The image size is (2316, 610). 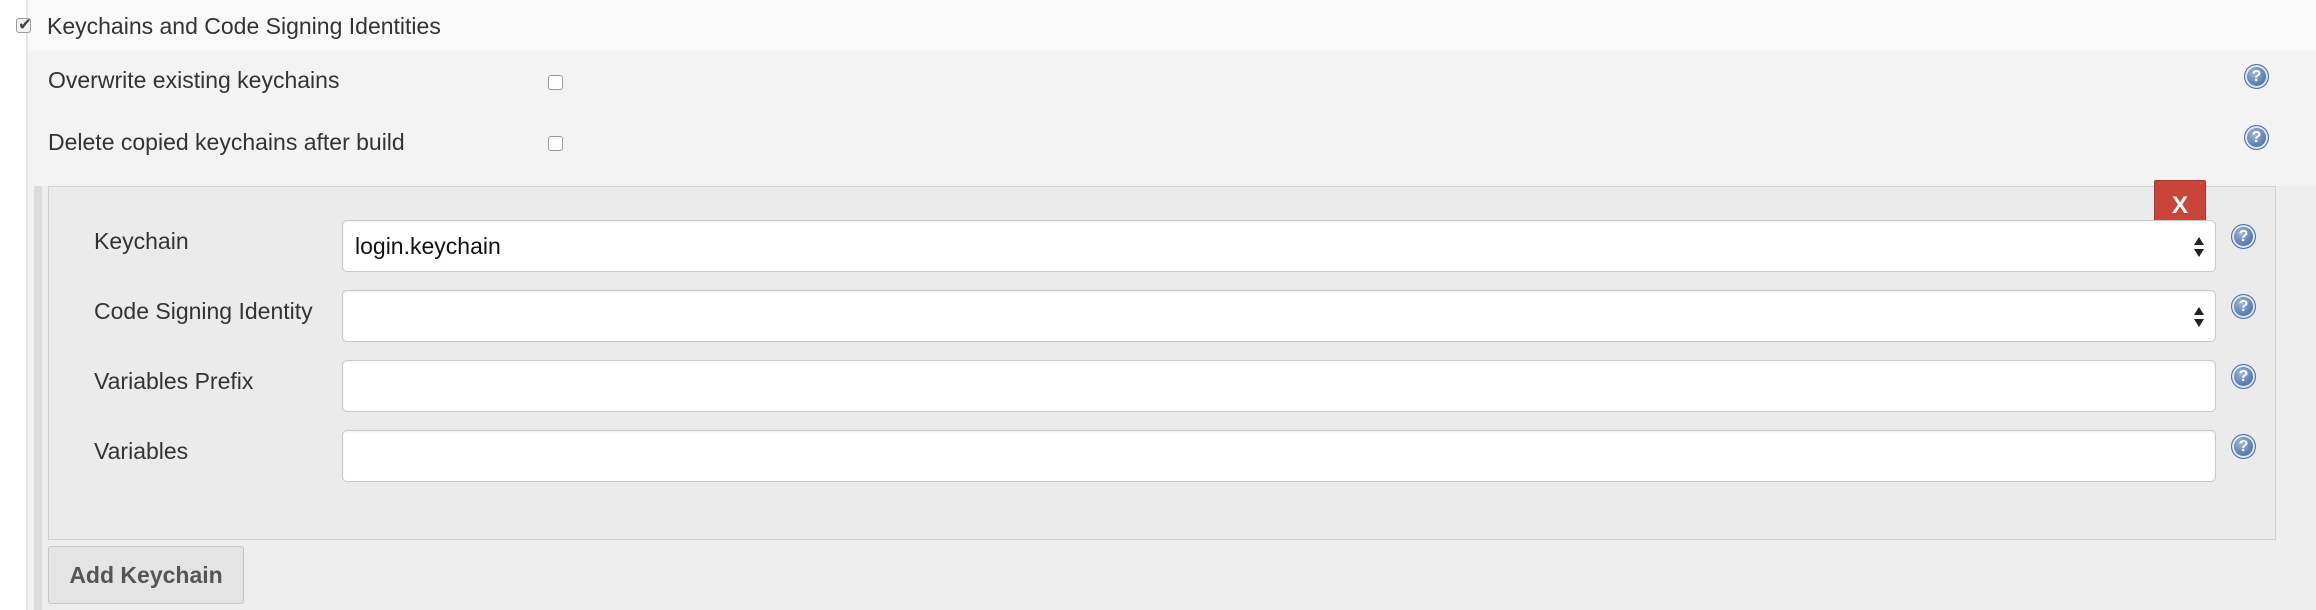 I want to click on keychain-label: Keychain, so click(x=141, y=241).